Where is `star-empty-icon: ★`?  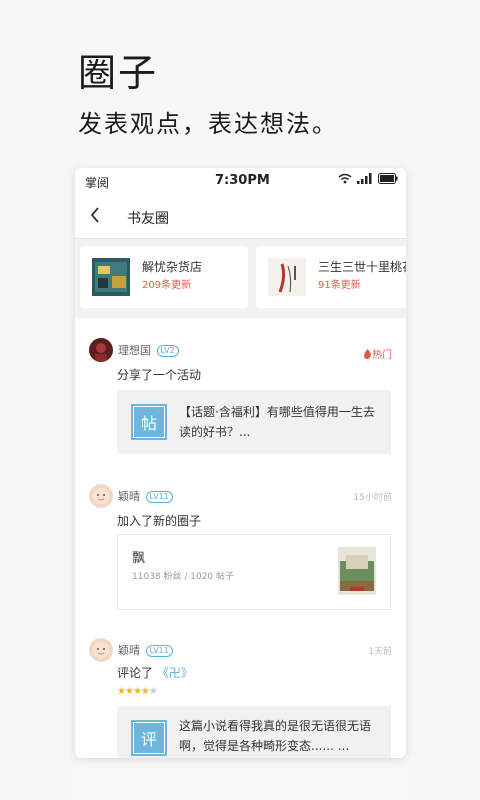 star-empty-icon: ★ is located at coordinates (153, 691).